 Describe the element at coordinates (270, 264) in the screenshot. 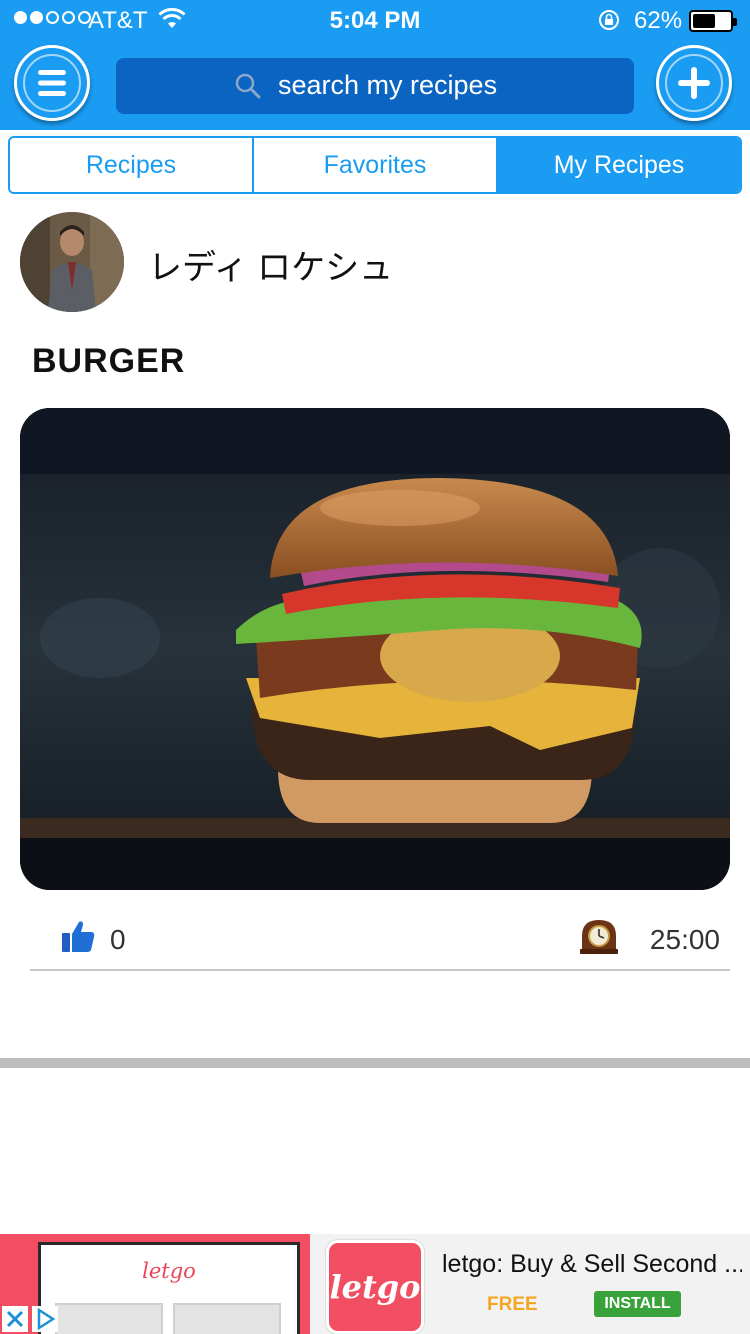

I see `author-name: レディ ロケシュ` at that location.